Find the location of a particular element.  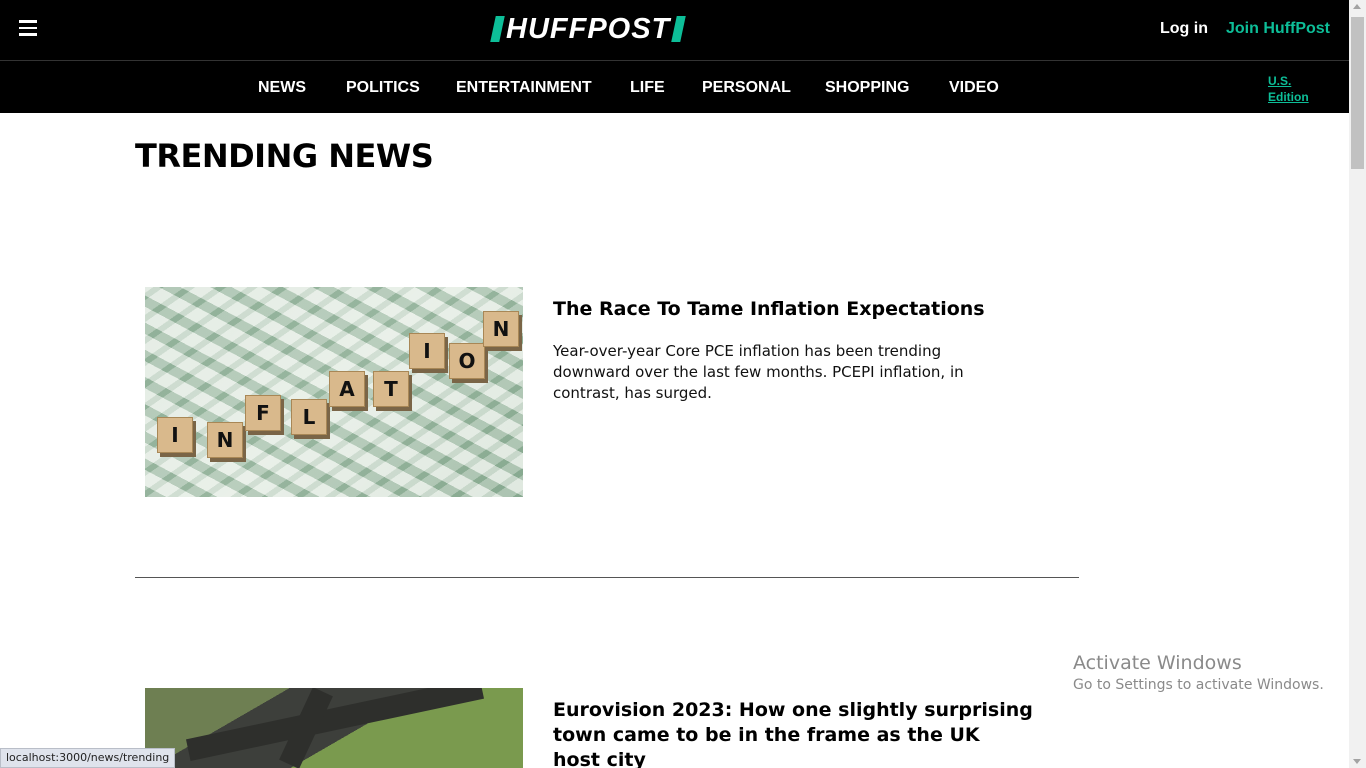

article-image-inflation: I N F L A T I O N is located at coordinates (334, 392).